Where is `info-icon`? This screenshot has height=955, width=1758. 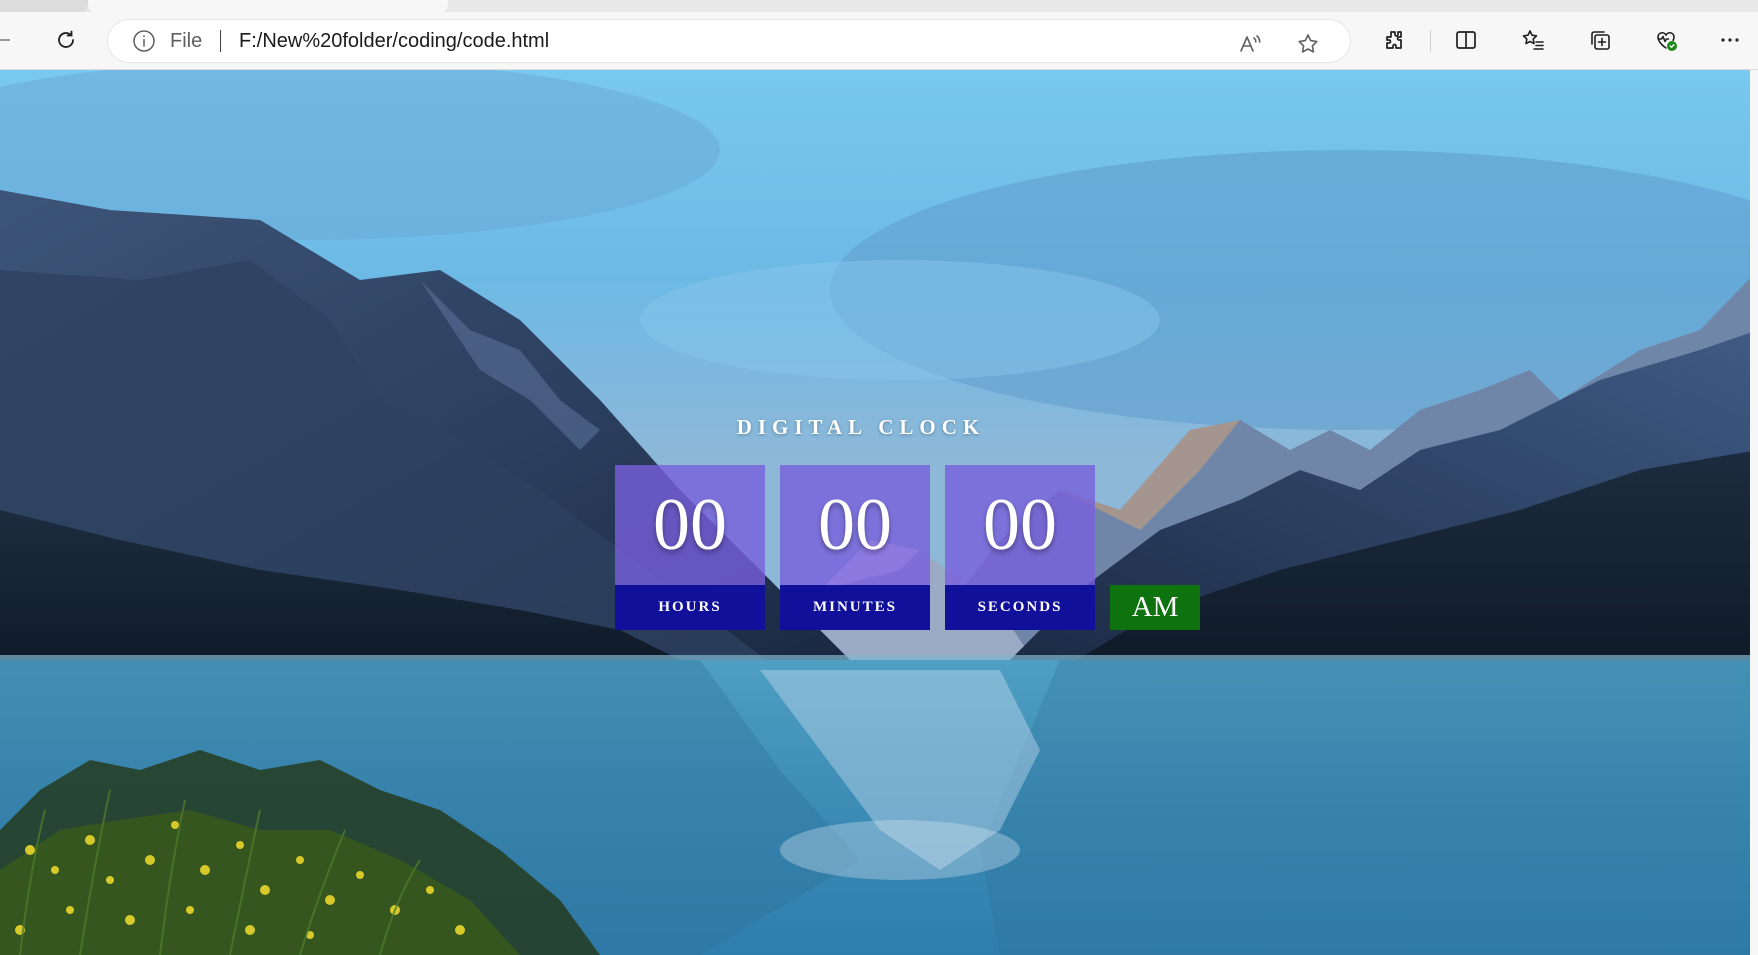 info-icon is located at coordinates (144, 41).